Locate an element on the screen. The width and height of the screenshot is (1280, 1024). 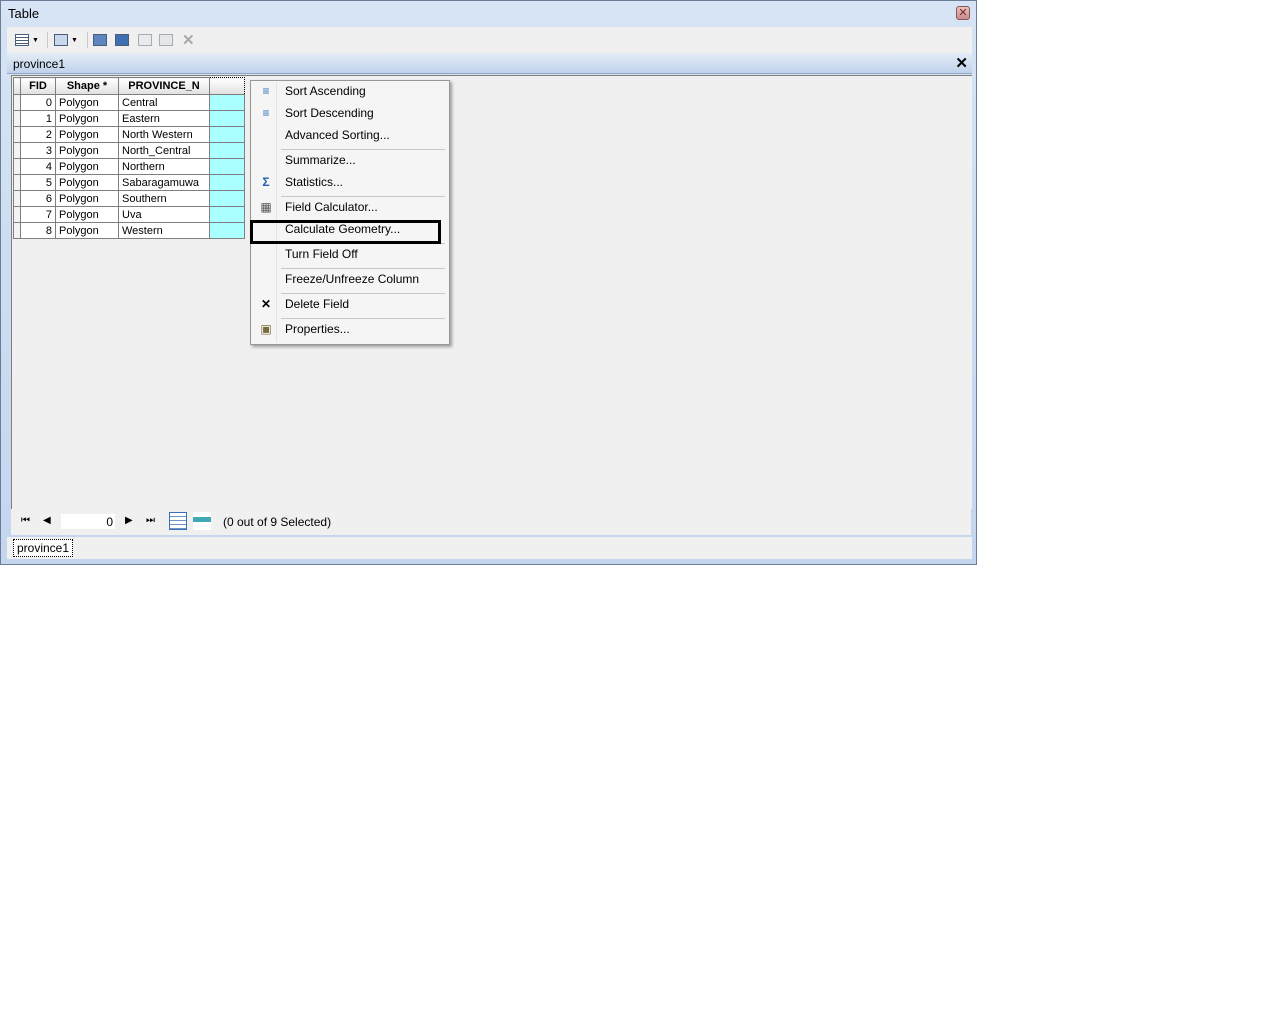
switch-selection-button is located at coordinates (122, 40).